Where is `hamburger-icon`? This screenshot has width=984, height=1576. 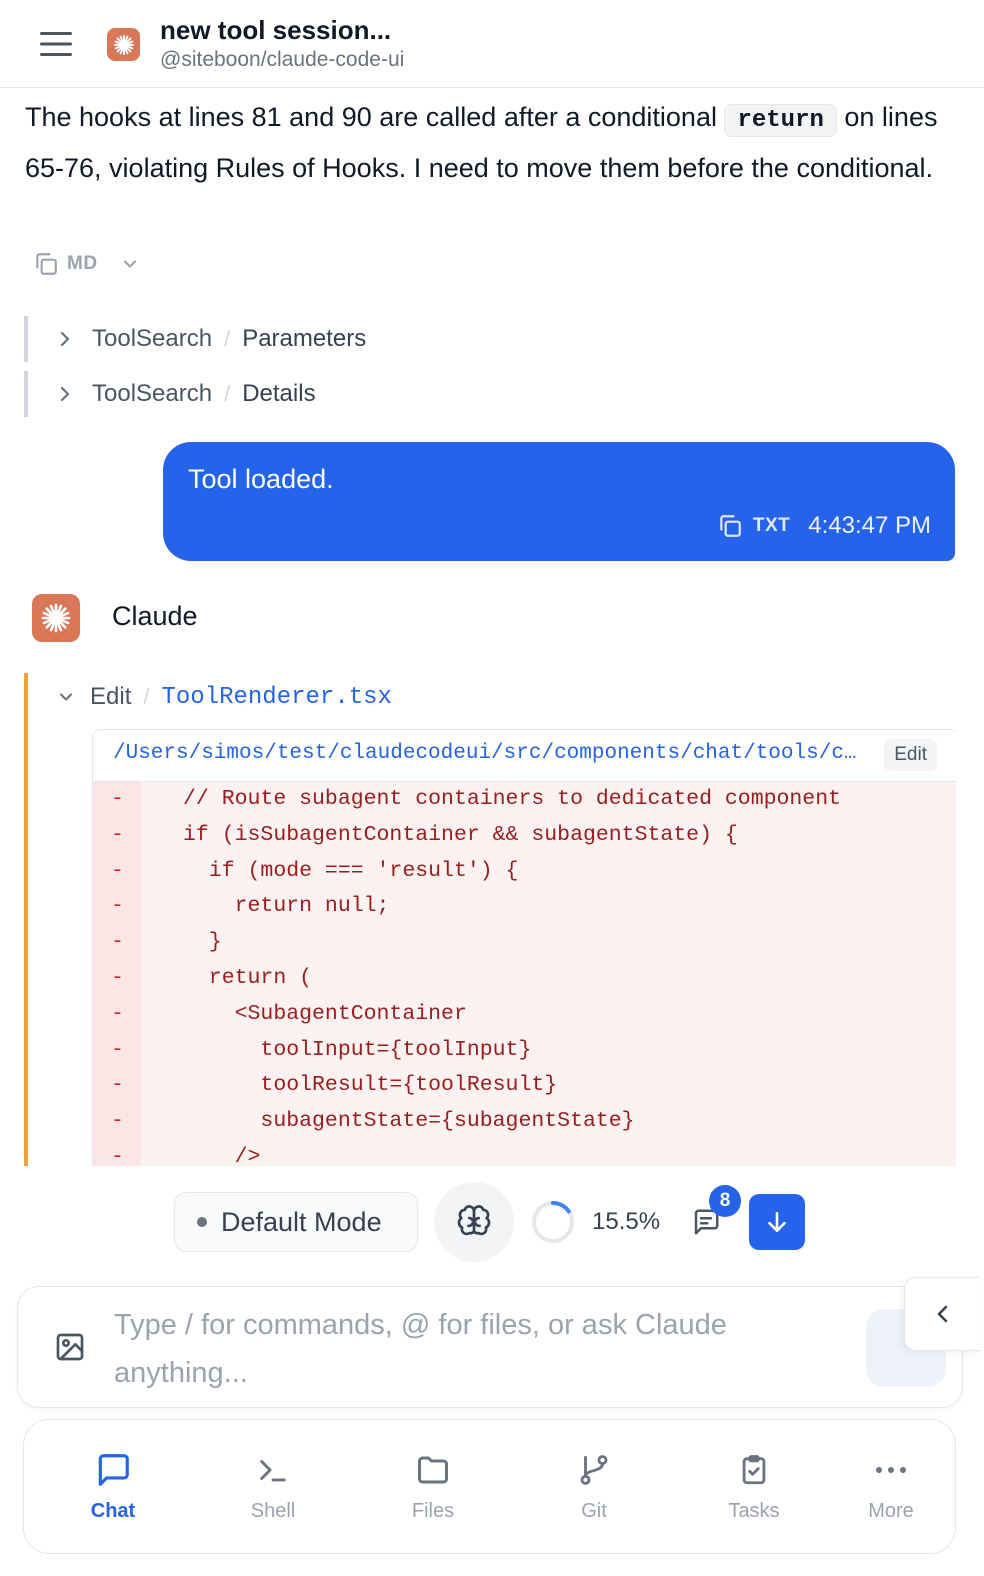 hamburger-icon is located at coordinates (56, 44).